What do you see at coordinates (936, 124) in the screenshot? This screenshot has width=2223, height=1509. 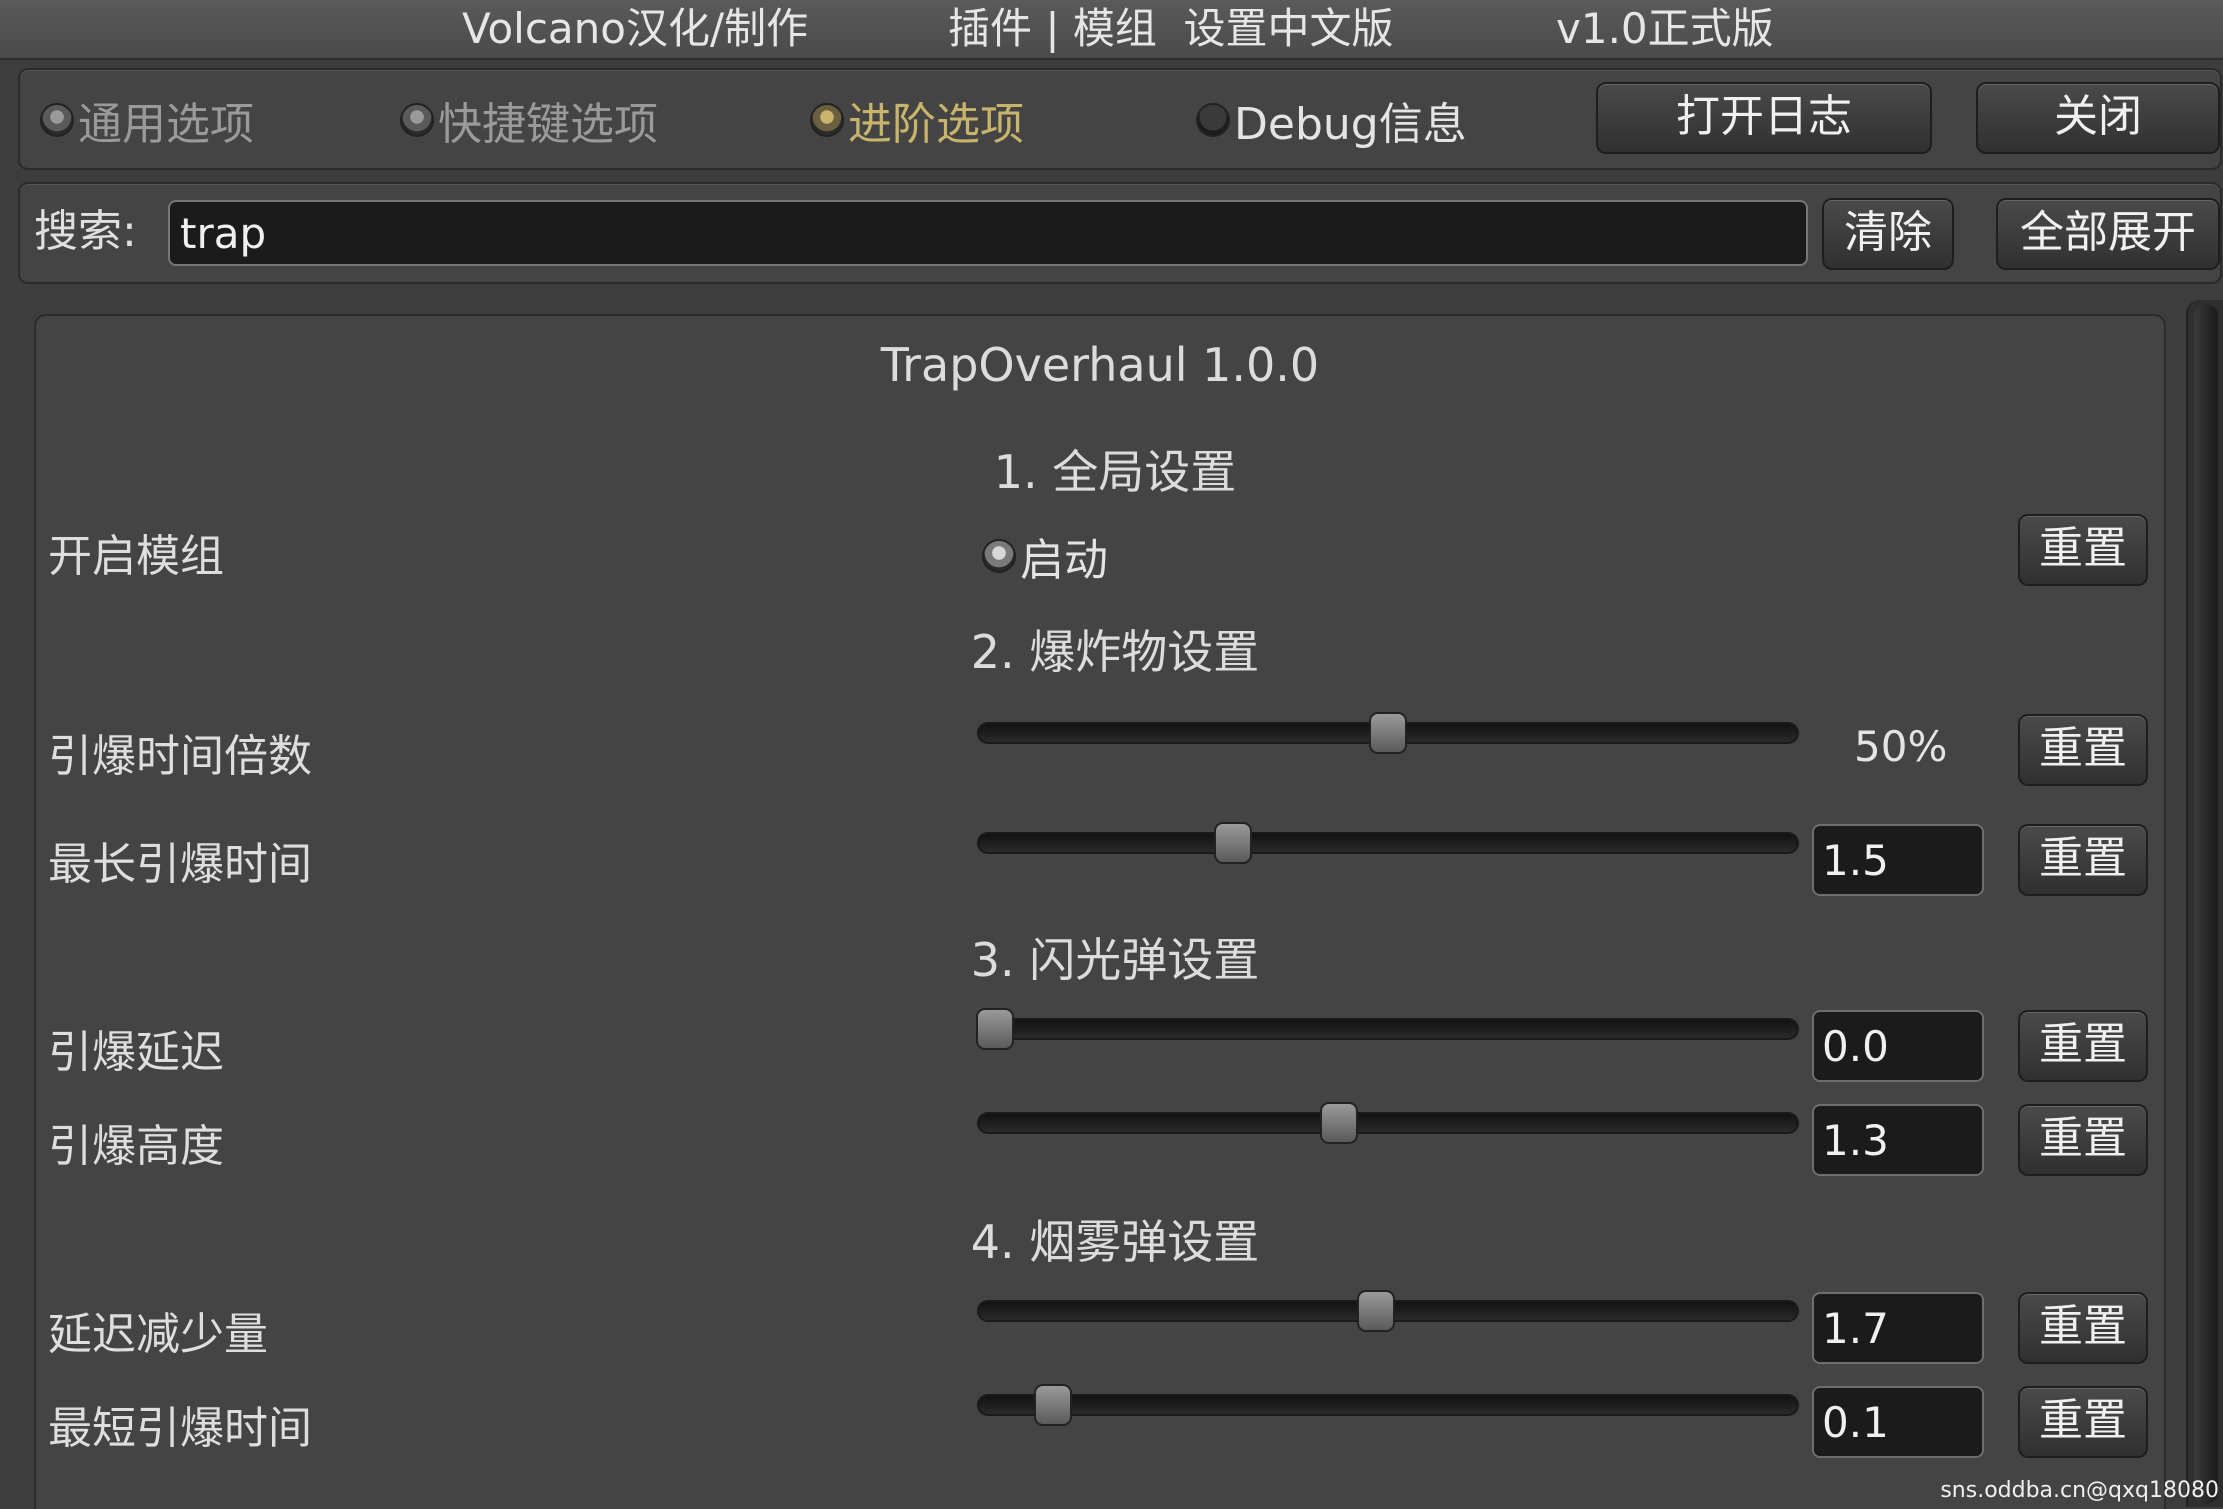 I see `tab-advanced-label: 进阶选项` at bounding box center [936, 124].